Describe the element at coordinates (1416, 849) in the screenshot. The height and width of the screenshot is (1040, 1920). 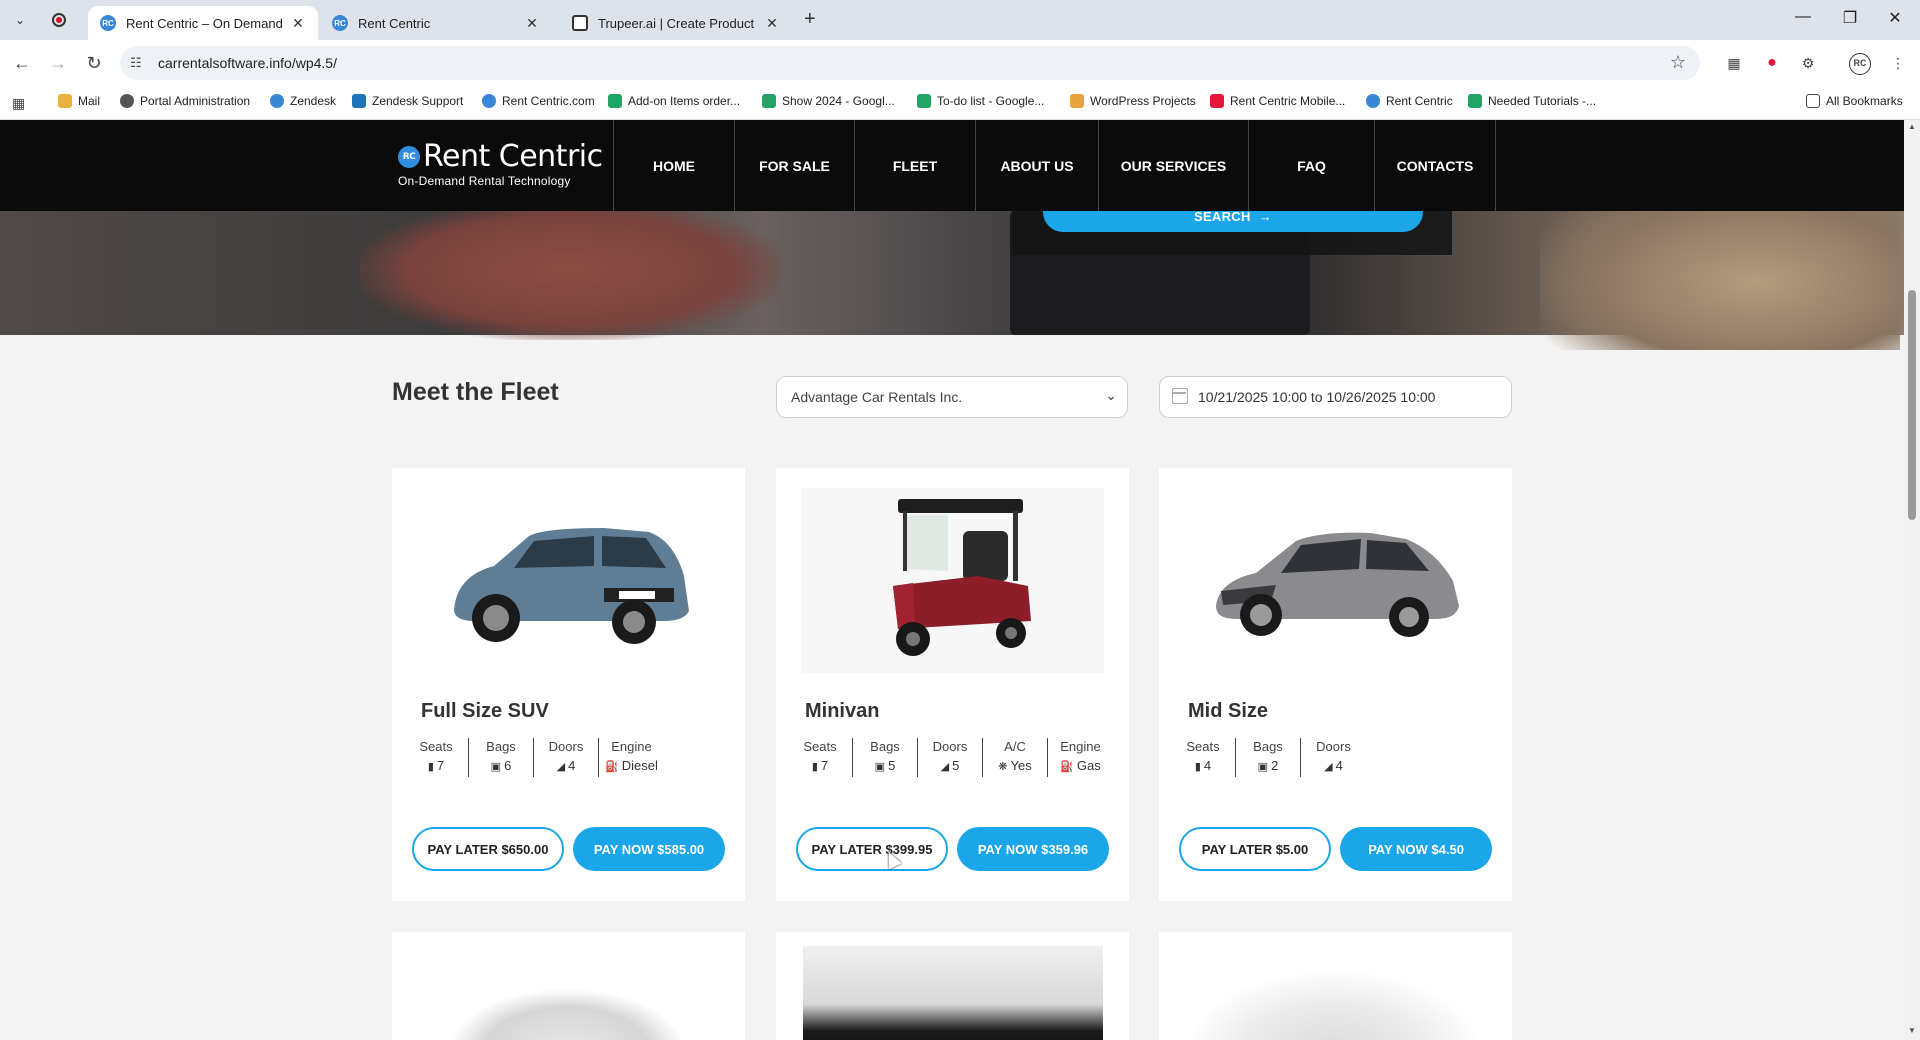
I see `pay-now-button: PAY NOW $4.50` at that location.